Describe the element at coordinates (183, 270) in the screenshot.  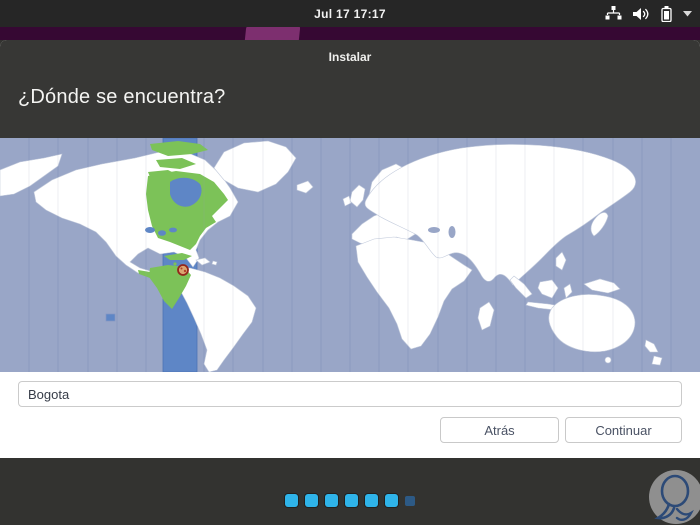
I see `selected-location-pin` at that location.